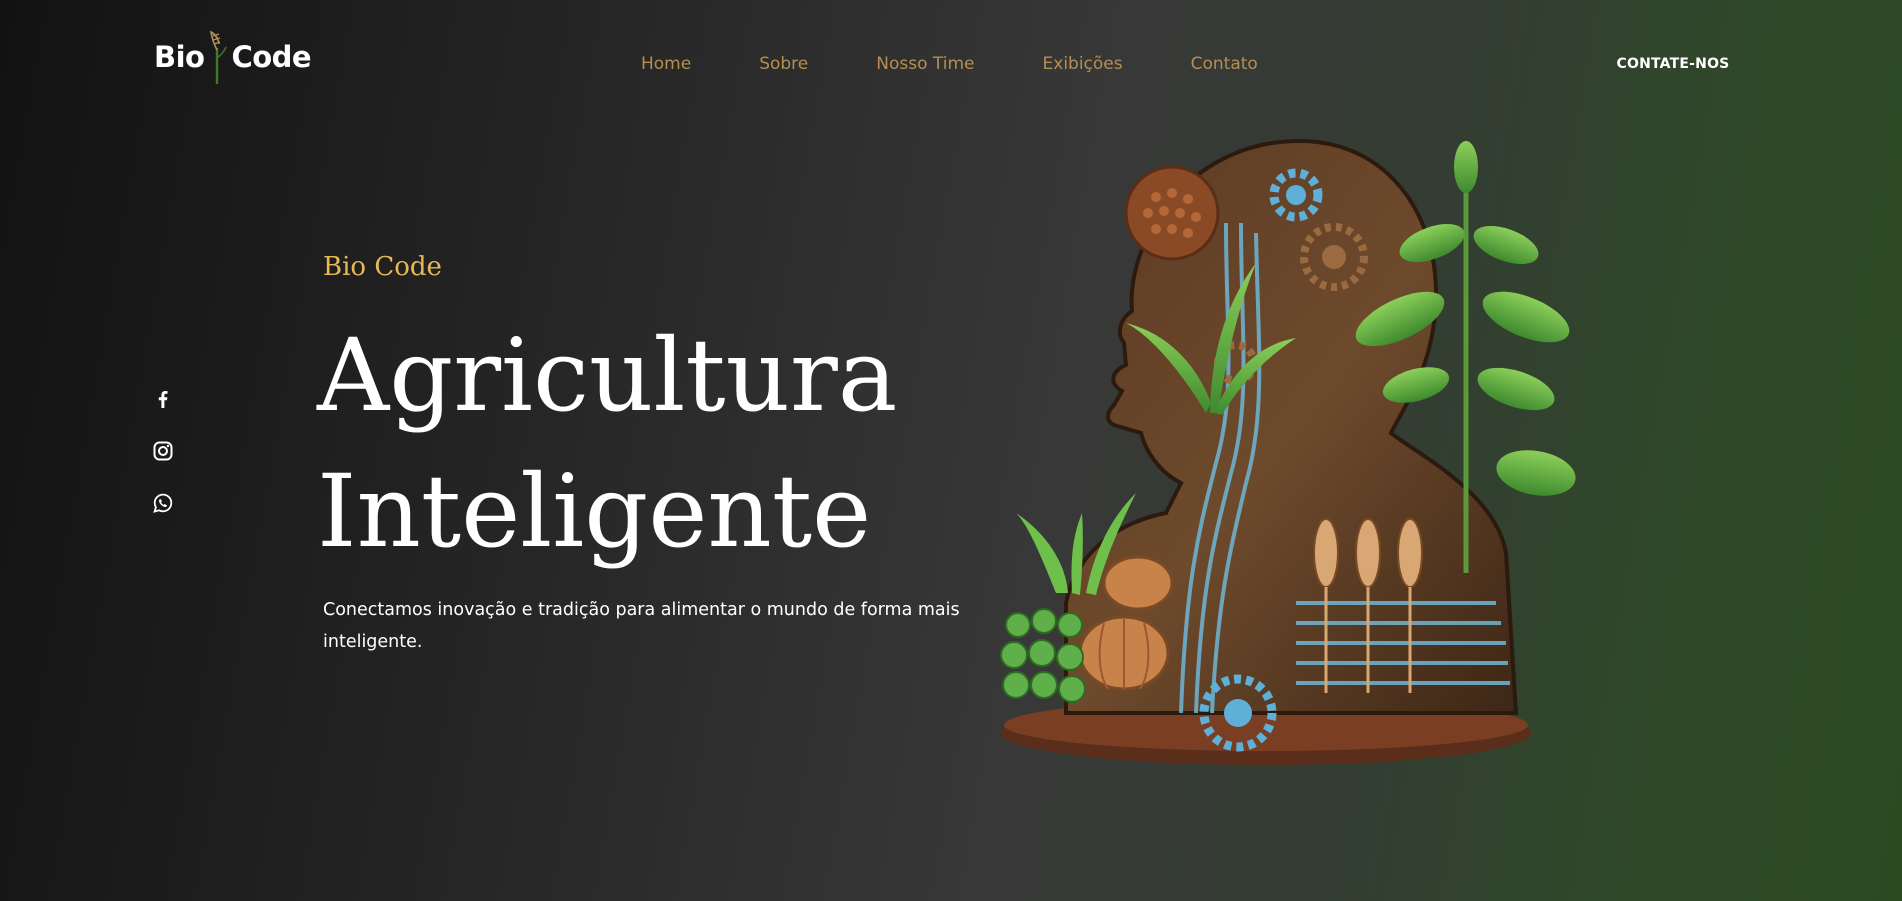 The image size is (1902, 901). I want to click on nav-nosso-time: Nosso Time, so click(925, 64).